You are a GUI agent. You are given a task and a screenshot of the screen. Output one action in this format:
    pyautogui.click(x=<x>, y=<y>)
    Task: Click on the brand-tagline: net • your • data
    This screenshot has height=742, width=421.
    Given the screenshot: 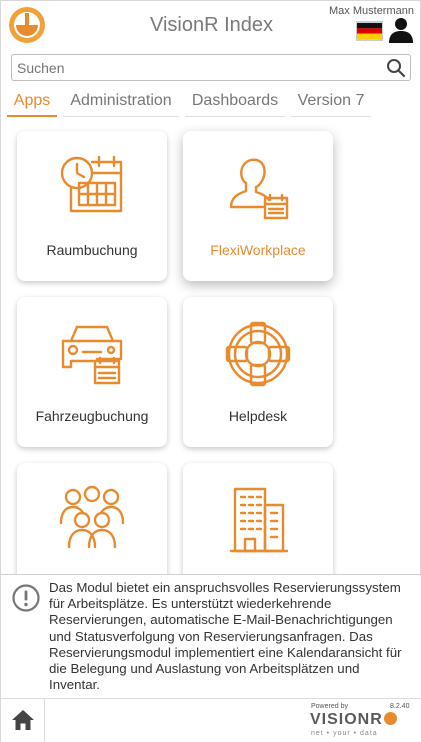 What is the action you would take?
    pyautogui.click(x=344, y=733)
    